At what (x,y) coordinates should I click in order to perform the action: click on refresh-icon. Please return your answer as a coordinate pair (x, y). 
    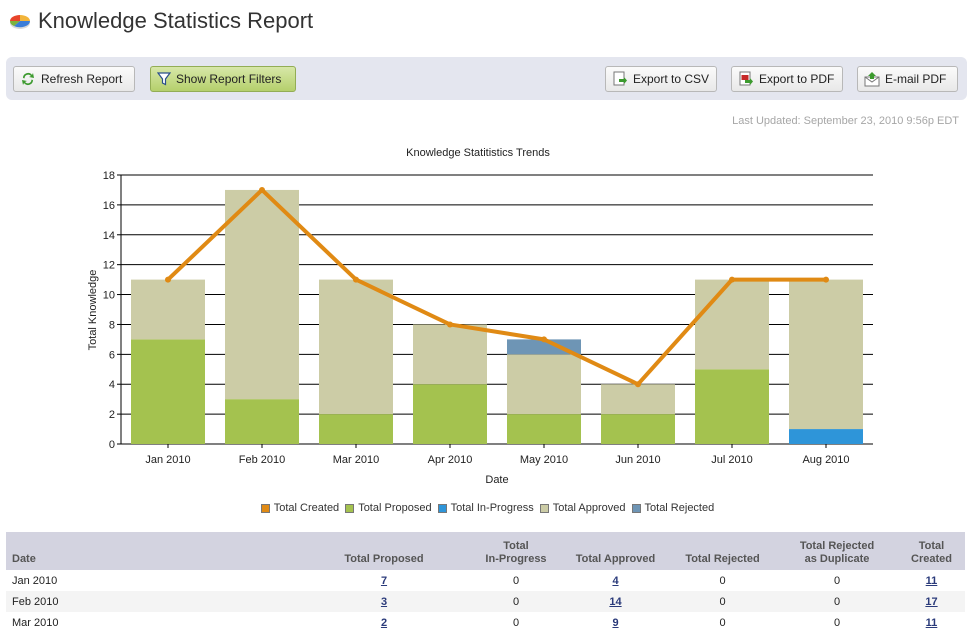
    Looking at the image, I should click on (28, 79).